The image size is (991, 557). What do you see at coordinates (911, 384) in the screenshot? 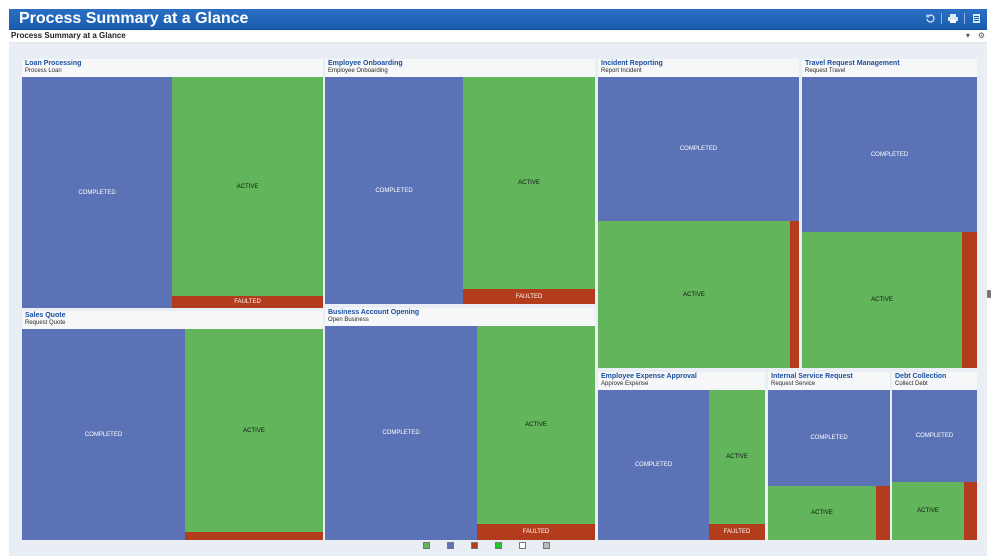
I see `activity-name: Collect Debt` at bounding box center [911, 384].